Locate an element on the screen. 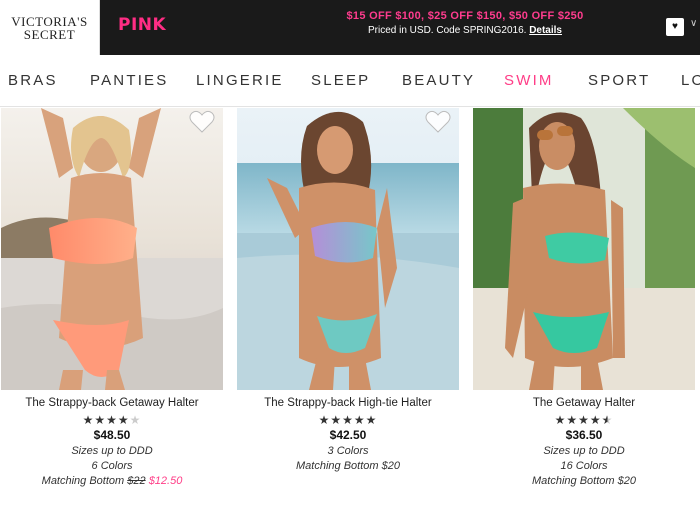  matching-bottom-label: Matching Bottom is located at coordinates (83, 481).